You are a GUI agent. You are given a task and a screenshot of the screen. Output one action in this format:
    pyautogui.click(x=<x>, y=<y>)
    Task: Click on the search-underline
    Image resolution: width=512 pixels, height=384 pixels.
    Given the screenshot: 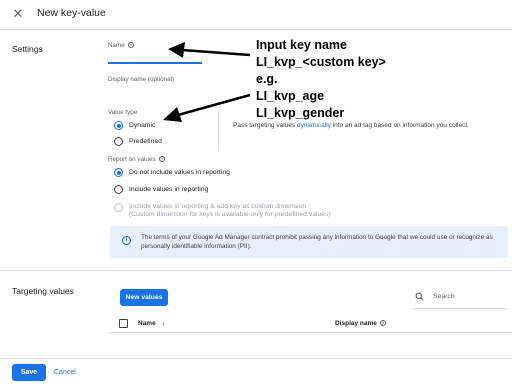 What is the action you would take?
    pyautogui.click(x=460, y=308)
    